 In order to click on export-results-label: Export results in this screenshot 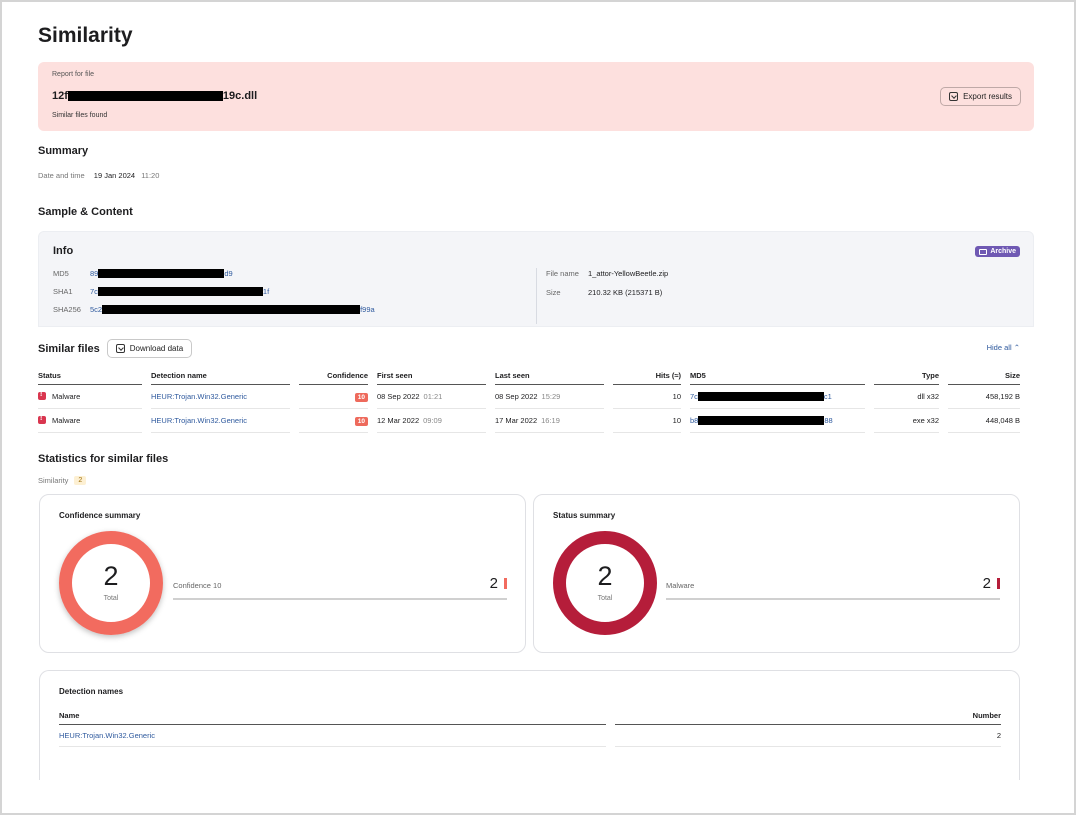, I will do `click(987, 96)`.